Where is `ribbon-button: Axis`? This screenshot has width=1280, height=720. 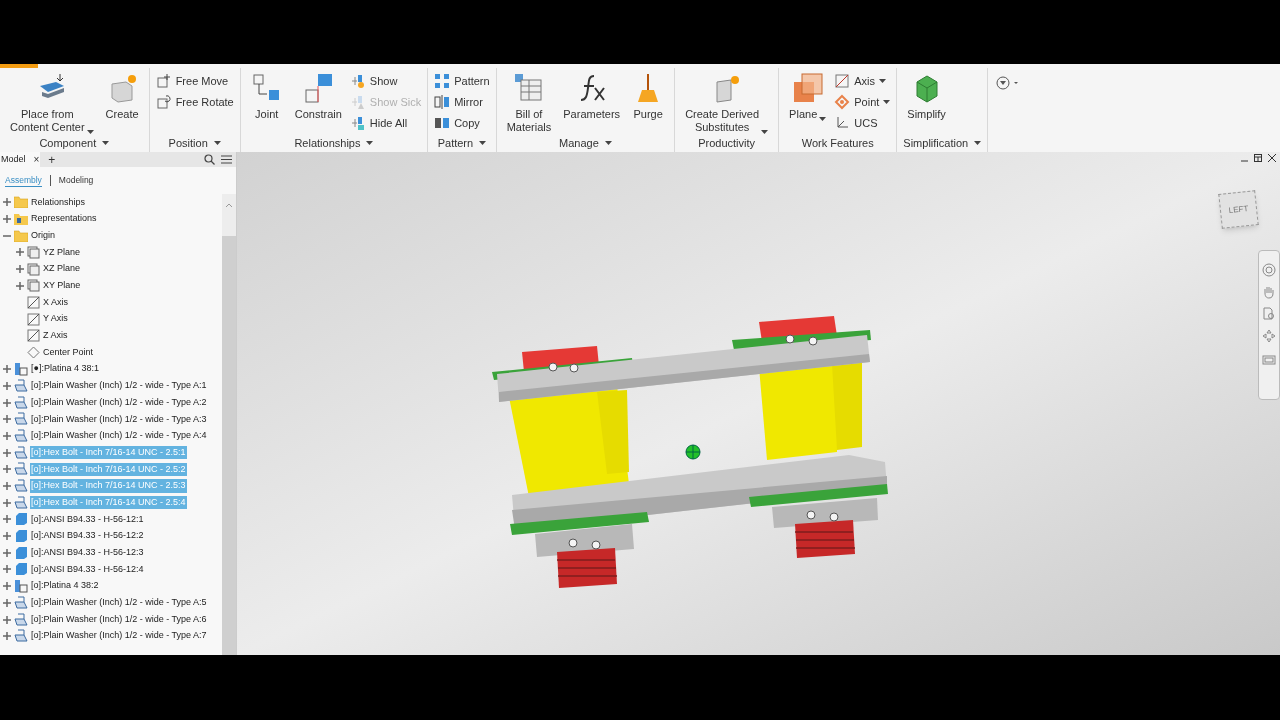 ribbon-button: Axis is located at coordinates (862, 81).